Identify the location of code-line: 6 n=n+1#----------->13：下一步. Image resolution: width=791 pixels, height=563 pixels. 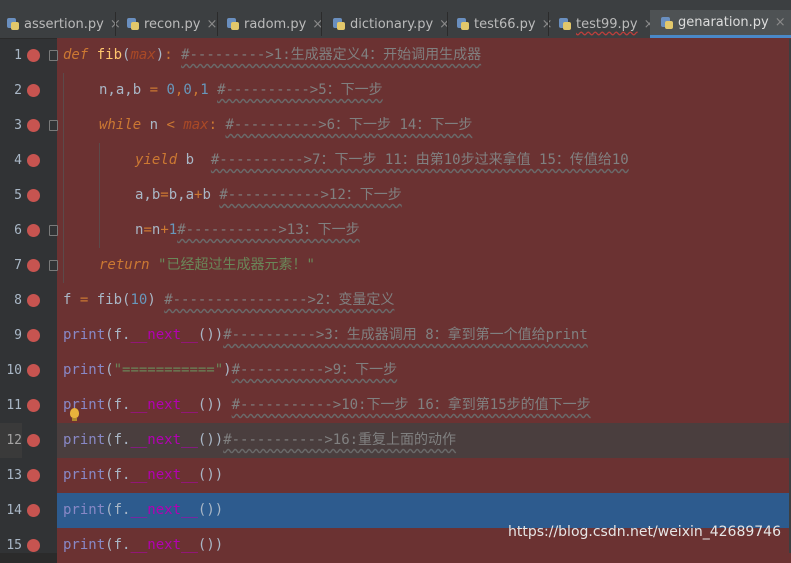
(395, 230).